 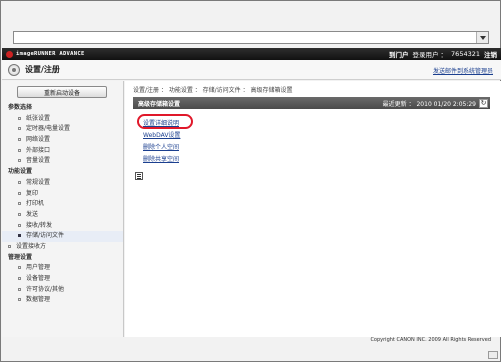 I want to click on sidebar-section: 参数选择, so click(x=62, y=108).